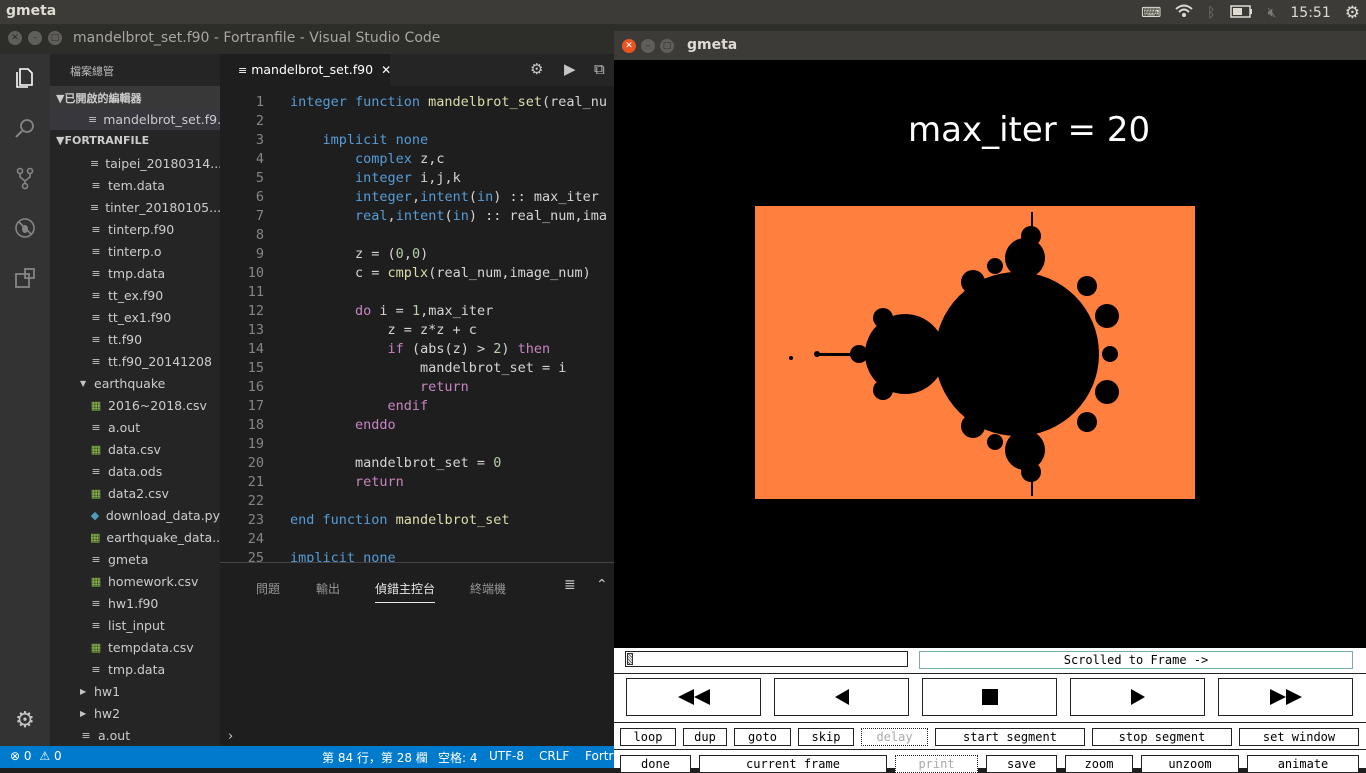  Describe the element at coordinates (1151, 13) in the screenshot. I see `keyboard-icon: ⌨` at that location.